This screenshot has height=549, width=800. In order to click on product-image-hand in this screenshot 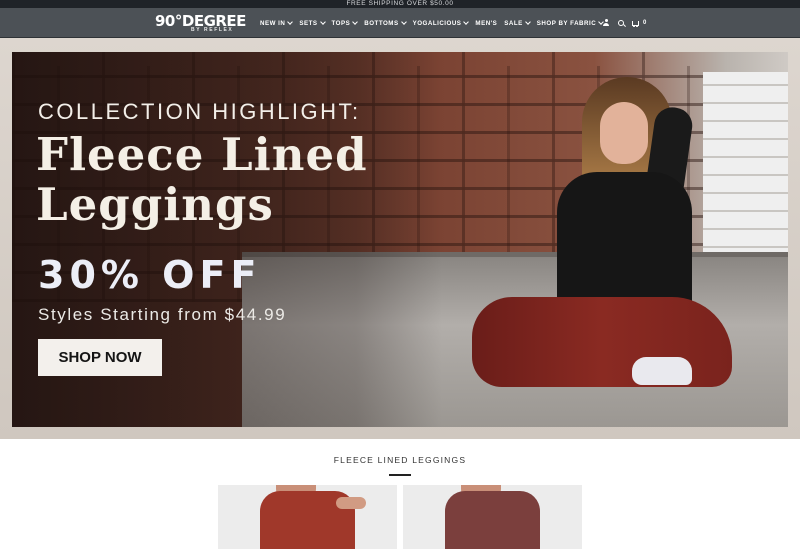, I will do `click(351, 503)`.